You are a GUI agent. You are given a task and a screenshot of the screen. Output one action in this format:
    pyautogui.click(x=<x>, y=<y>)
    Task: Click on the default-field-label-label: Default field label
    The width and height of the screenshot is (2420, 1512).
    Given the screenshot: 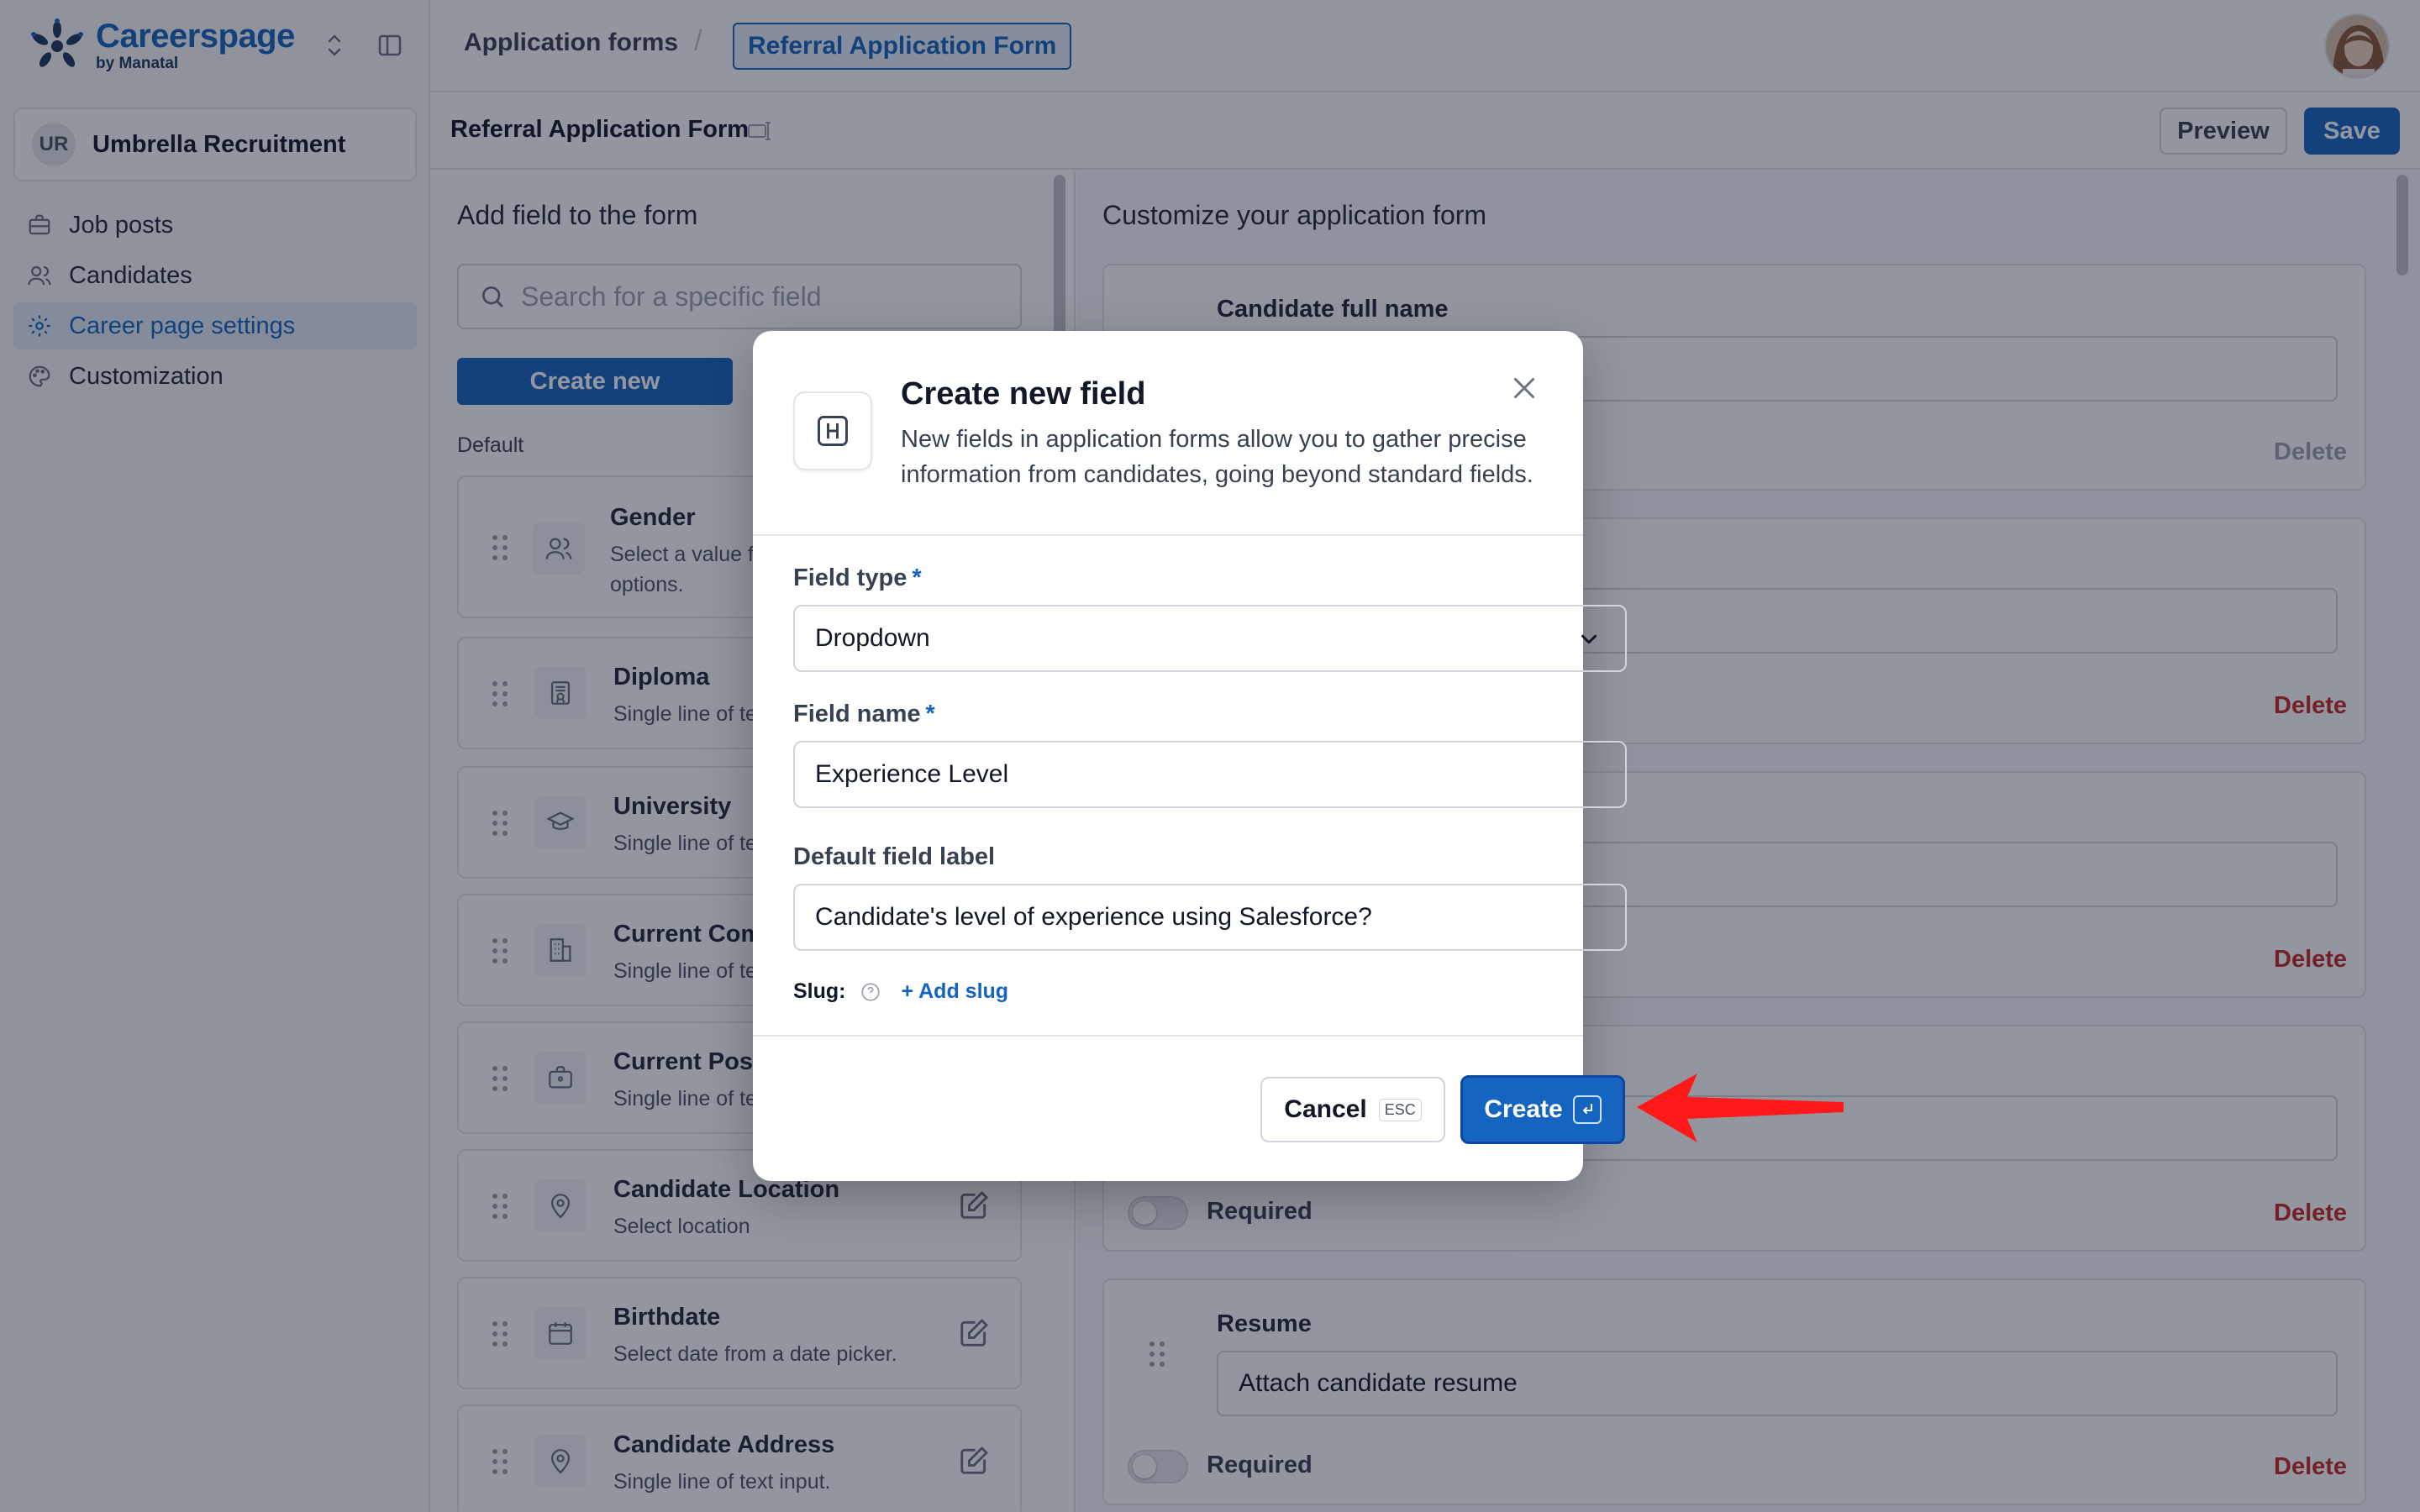 What is the action you would take?
    pyautogui.click(x=895, y=856)
    